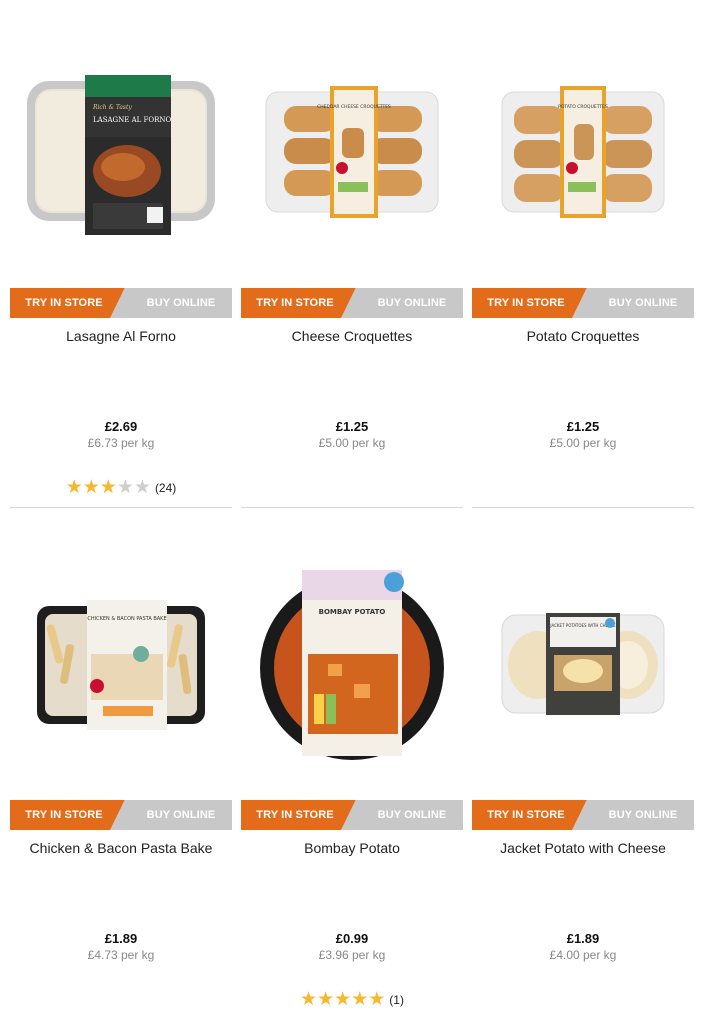 The width and height of the screenshot is (702, 1020). Describe the element at coordinates (121, 426) in the screenshot. I see `product-price: £2.69` at that location.